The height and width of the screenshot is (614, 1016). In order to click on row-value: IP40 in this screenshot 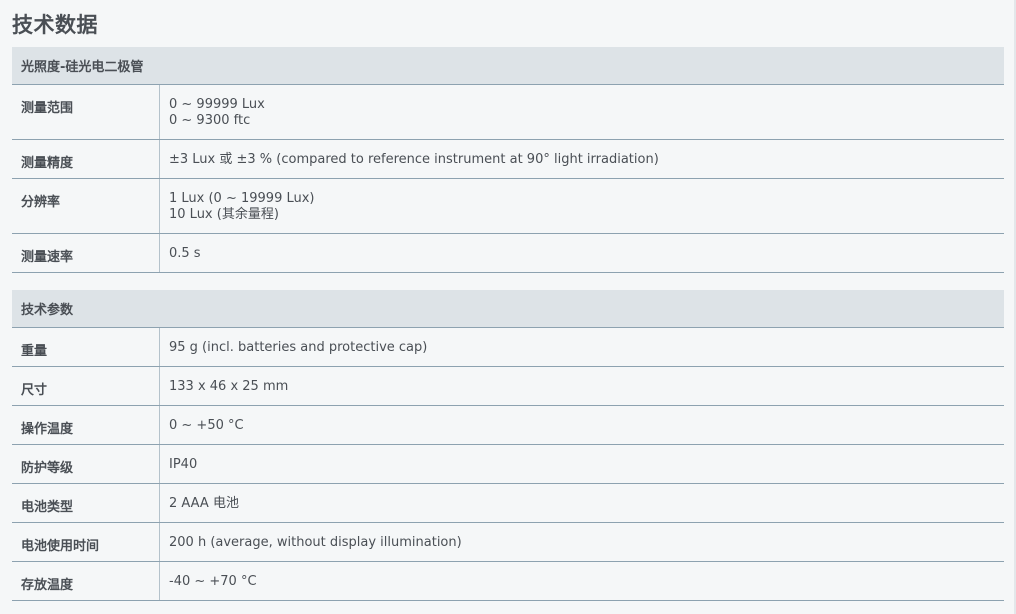, I will do `click(582, 464)`.